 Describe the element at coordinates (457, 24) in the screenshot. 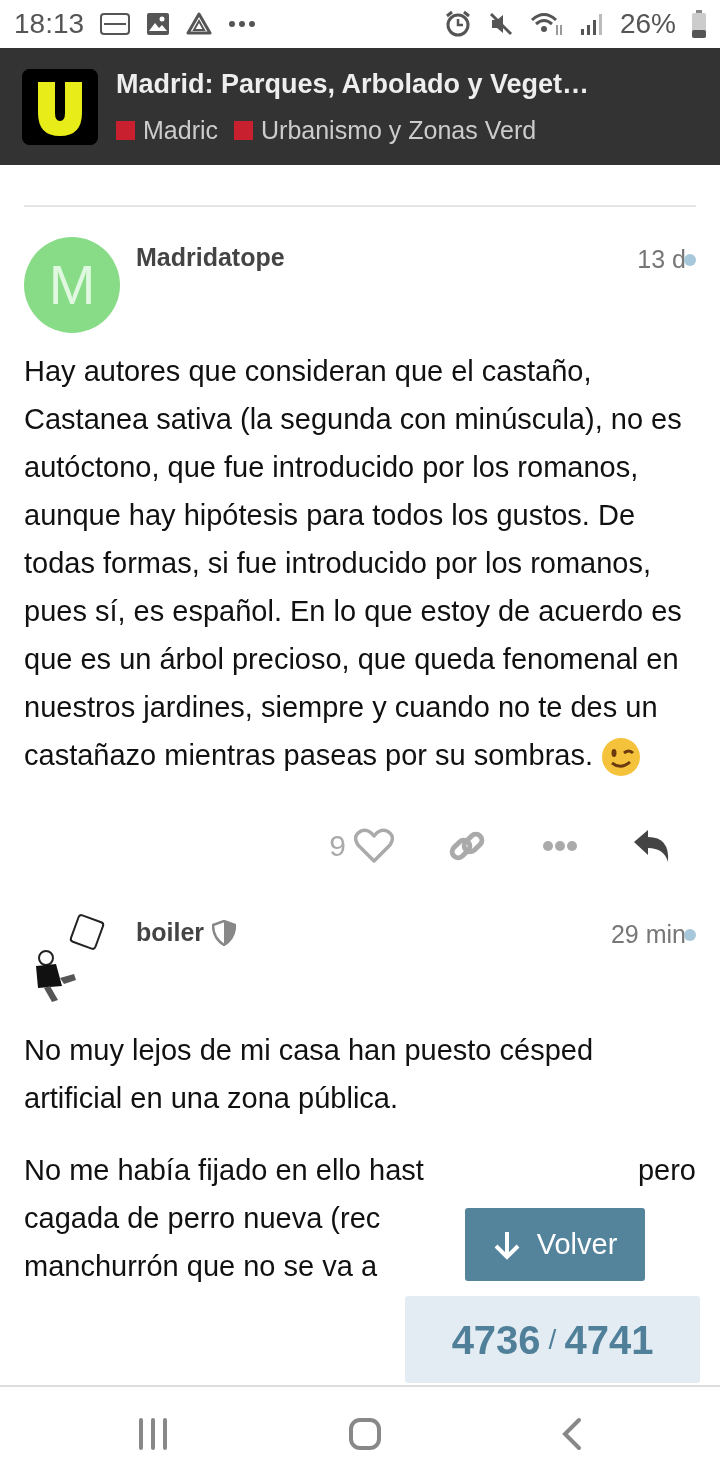

I see `alarm-icon` at that location.